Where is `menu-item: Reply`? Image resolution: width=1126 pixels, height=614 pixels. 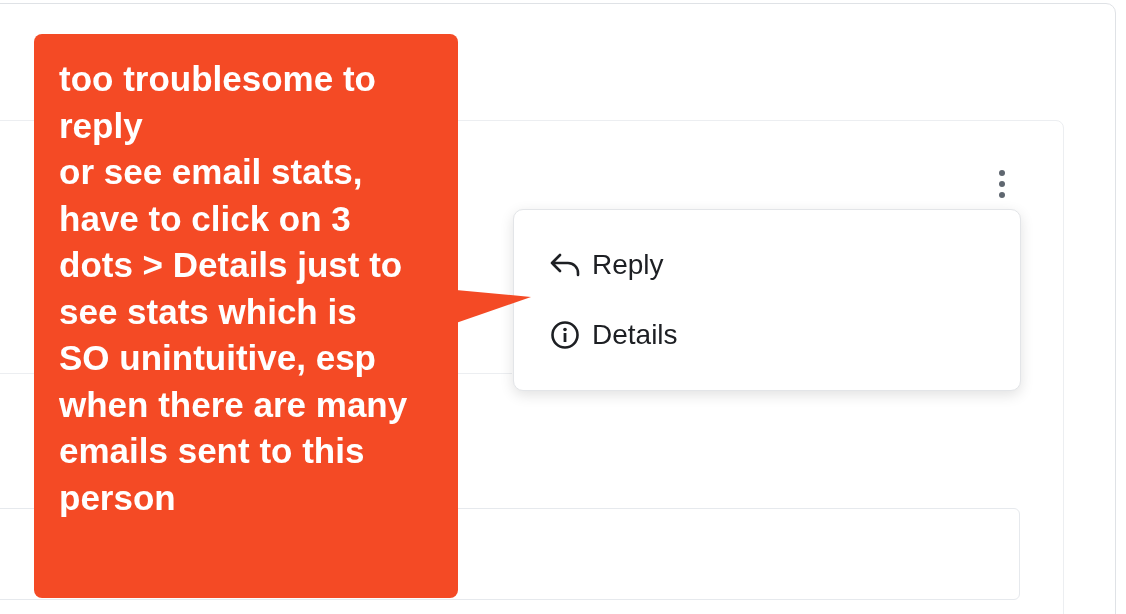 menu-item: Reply is located at coordinates (767, 265).